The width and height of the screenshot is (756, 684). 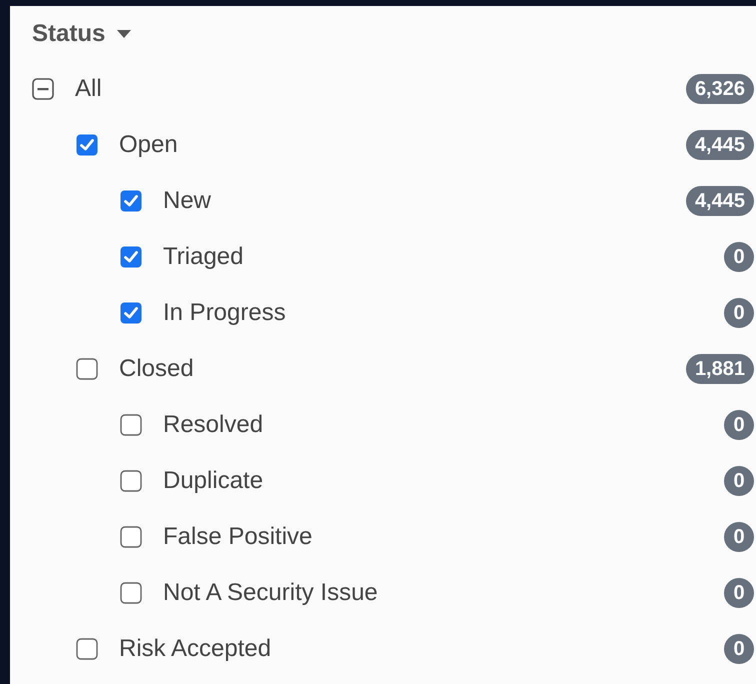 I want to click on count-badge: 6,326, so click(x=720, y=89).